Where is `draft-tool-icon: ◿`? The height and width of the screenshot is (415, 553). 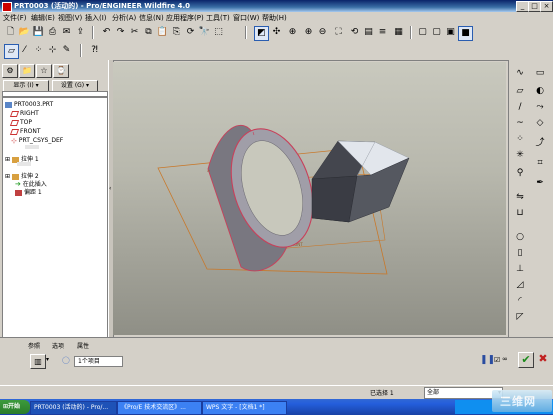 draft-tool-icon: ◿ is located at coordinates (520, 285).